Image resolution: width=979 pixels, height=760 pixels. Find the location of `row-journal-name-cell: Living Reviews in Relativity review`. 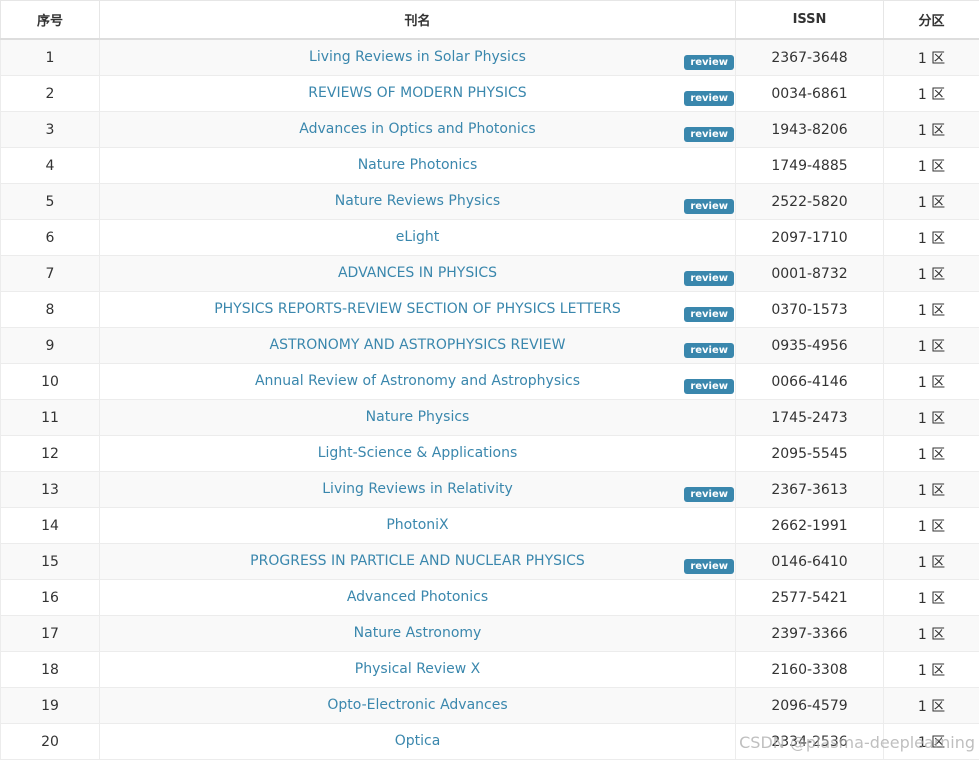

row-journal-name-cell: Living Reviews in Relativity review is located at coordinates (418, 490).